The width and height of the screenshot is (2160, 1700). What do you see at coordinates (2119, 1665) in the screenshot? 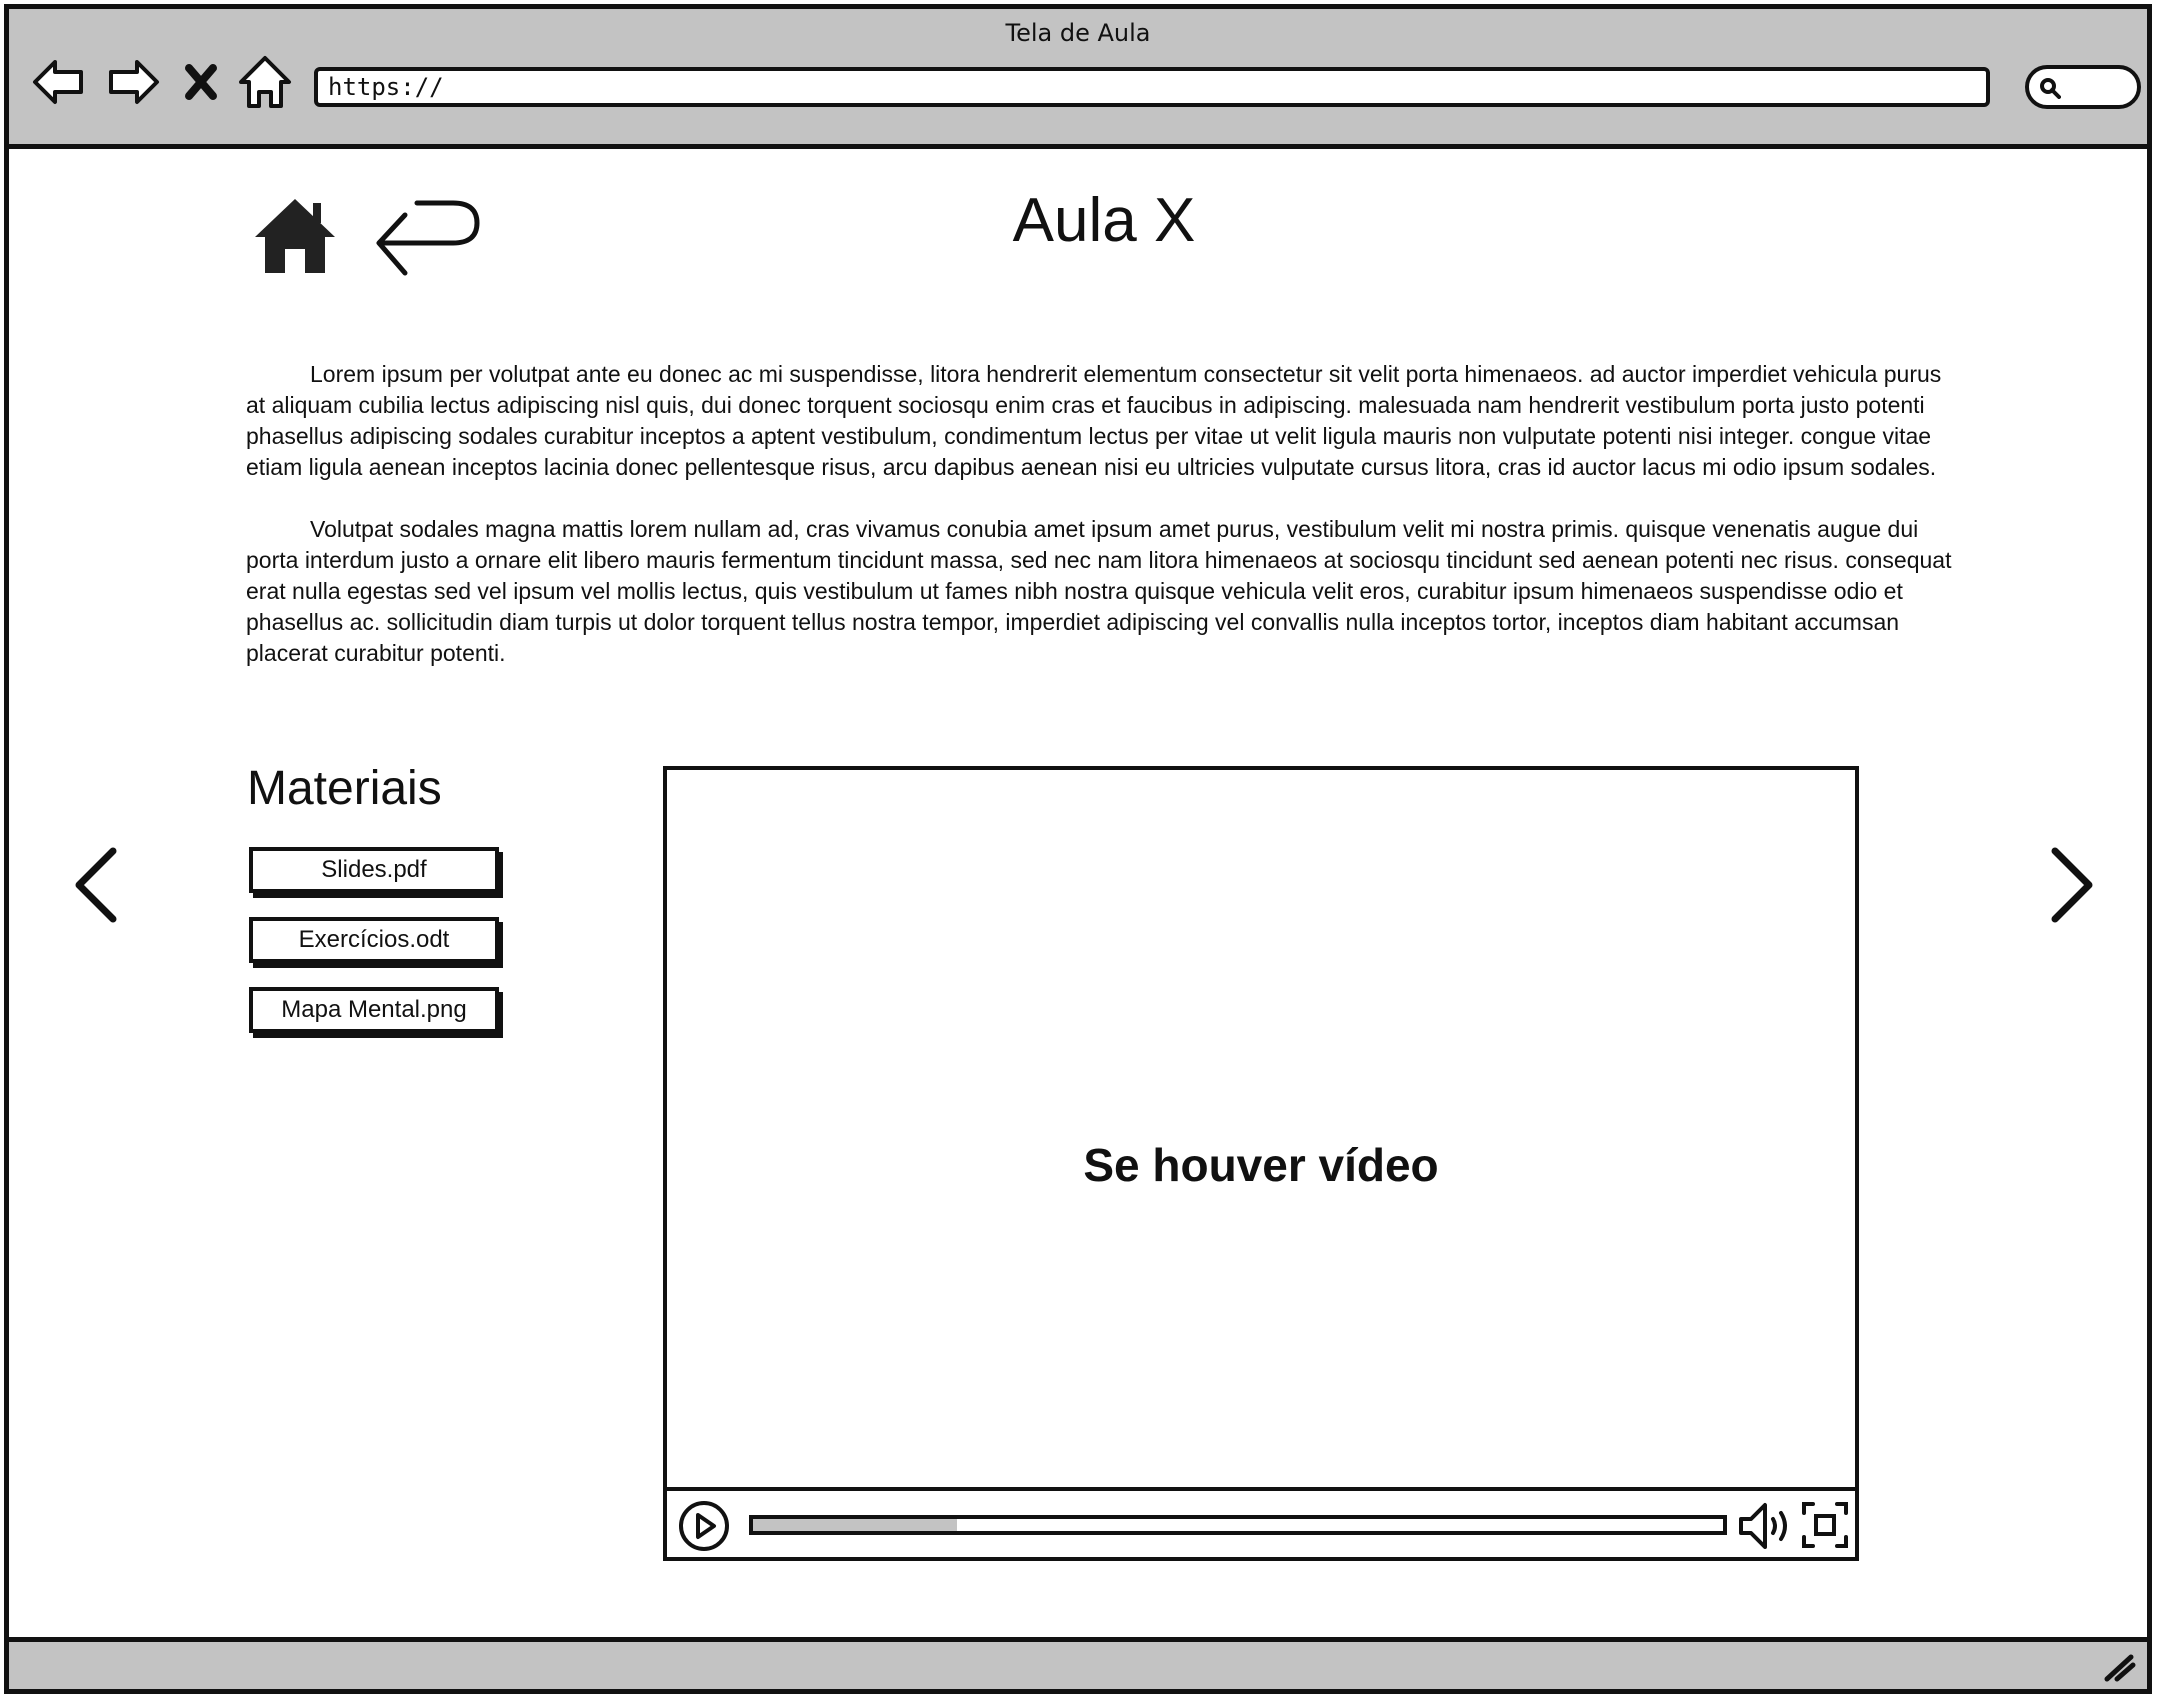
I see `resize-grip-icon` at bounding box center [2119, 1665].